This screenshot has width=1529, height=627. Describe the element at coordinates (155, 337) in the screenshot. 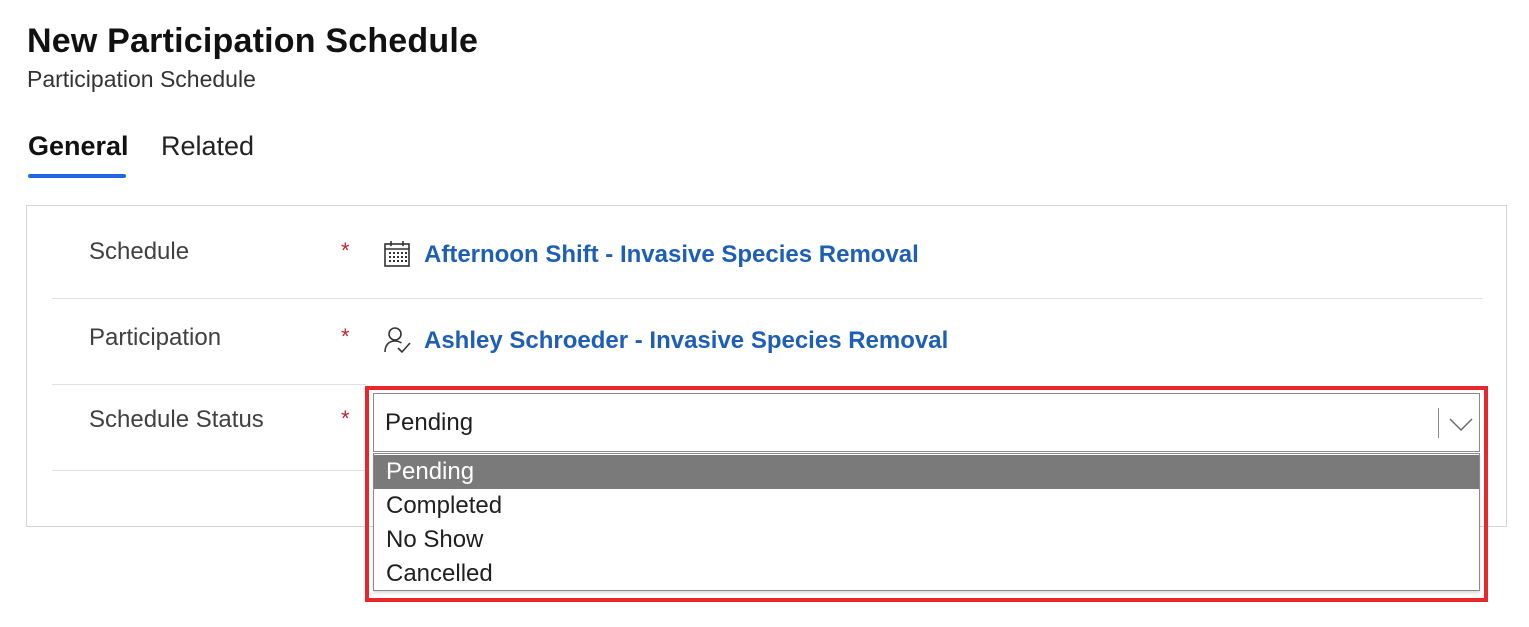

I see `participation-label: Participation` at that location.